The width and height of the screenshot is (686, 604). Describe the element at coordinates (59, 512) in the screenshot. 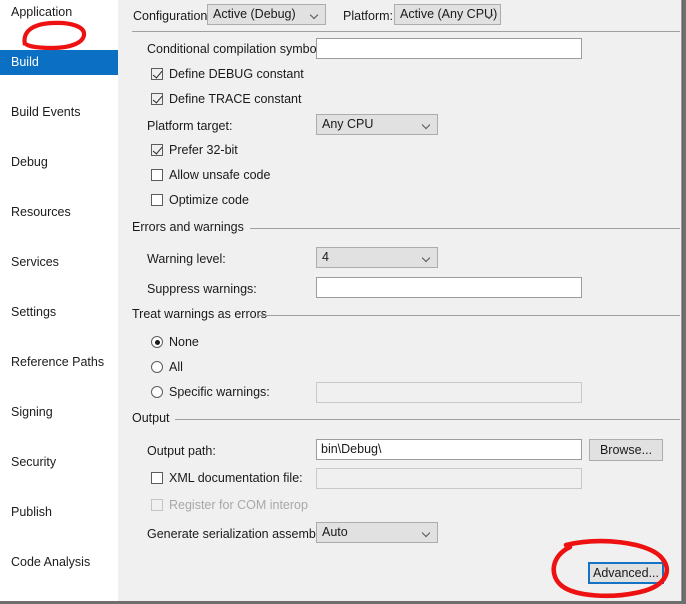

I see `sidebar-item-publish: Publish` at that location.